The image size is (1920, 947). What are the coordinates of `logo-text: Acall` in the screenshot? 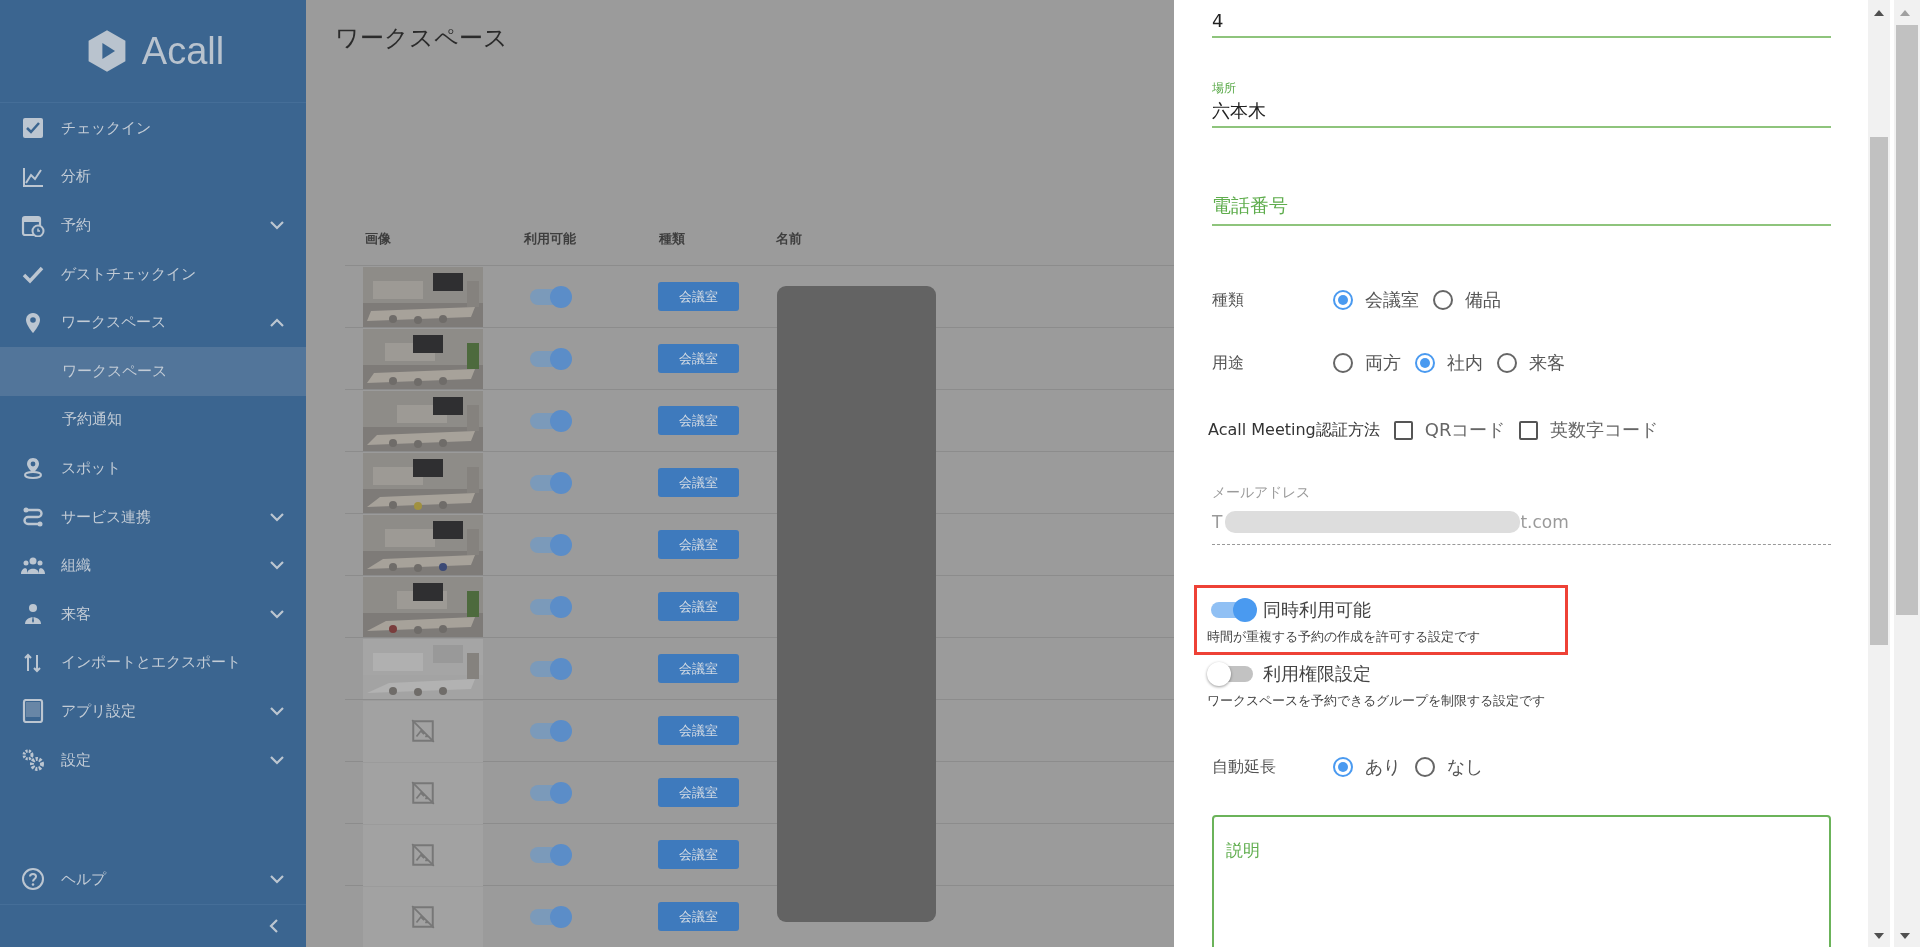 It's located at (183, 51).